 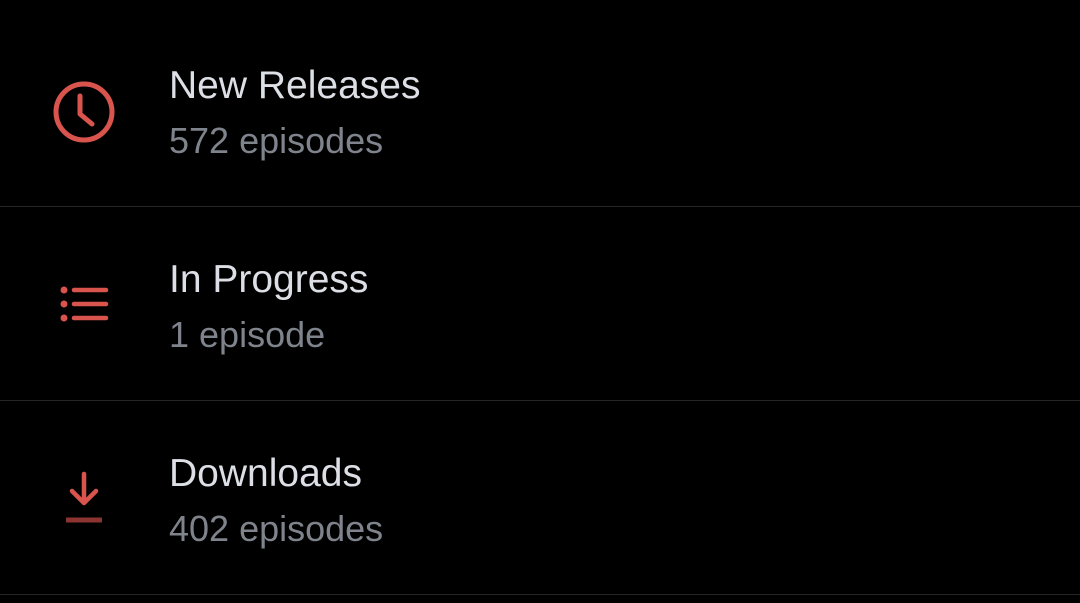 I want to click on item-episode-count: 402 episodes, so click(x=276, y=528).